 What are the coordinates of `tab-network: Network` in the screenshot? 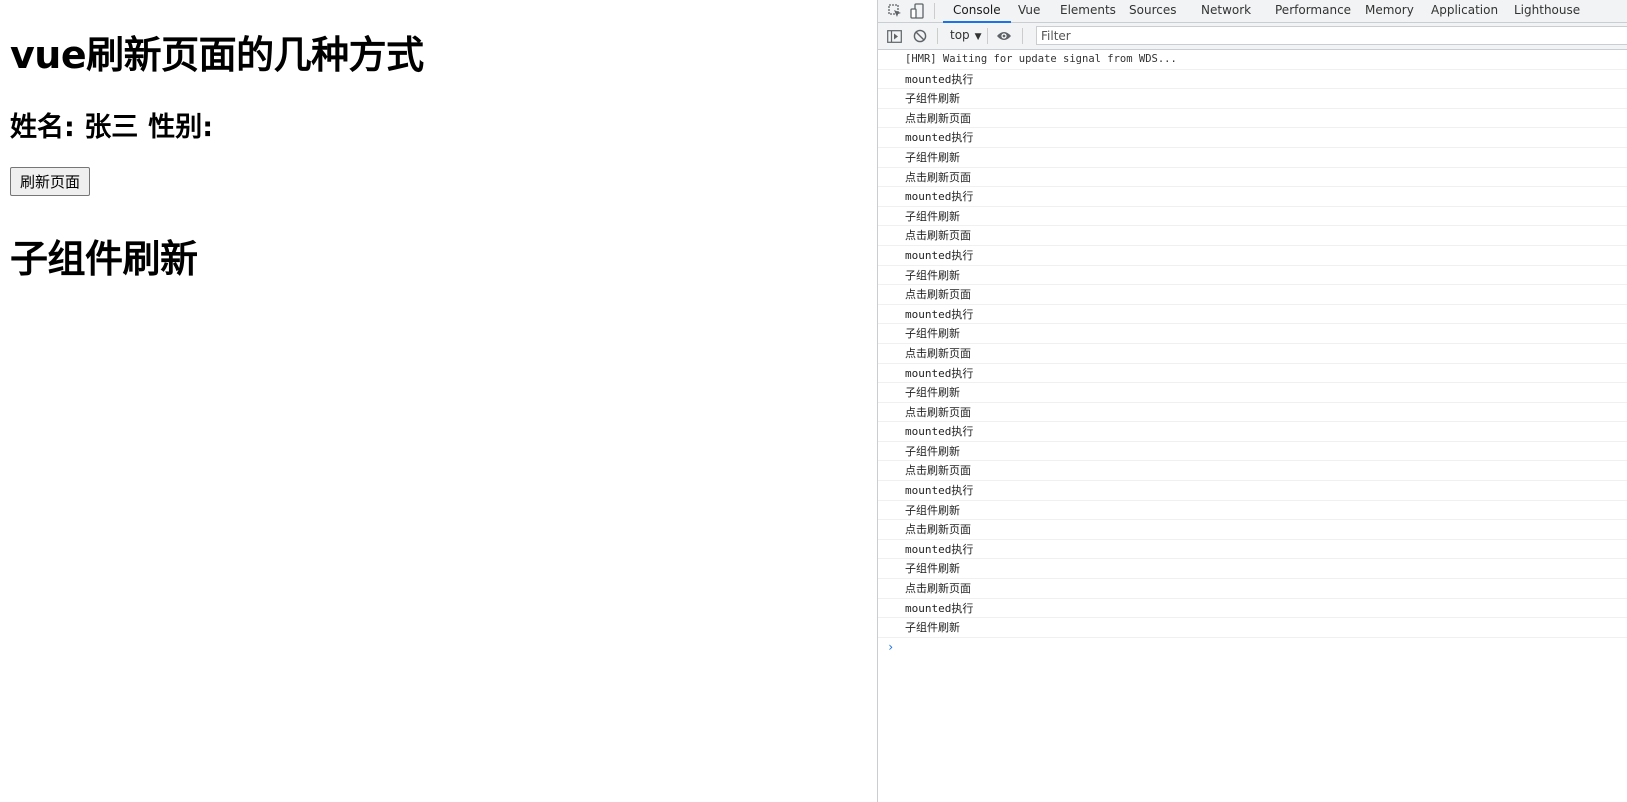 It's located at (1226, 11).